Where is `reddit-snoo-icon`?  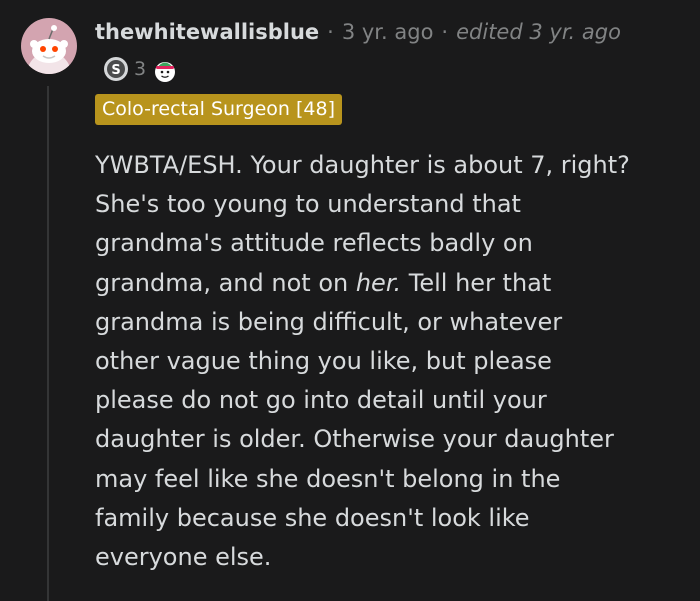
reddit-snoo-icon is located at coordinates (49, 49).